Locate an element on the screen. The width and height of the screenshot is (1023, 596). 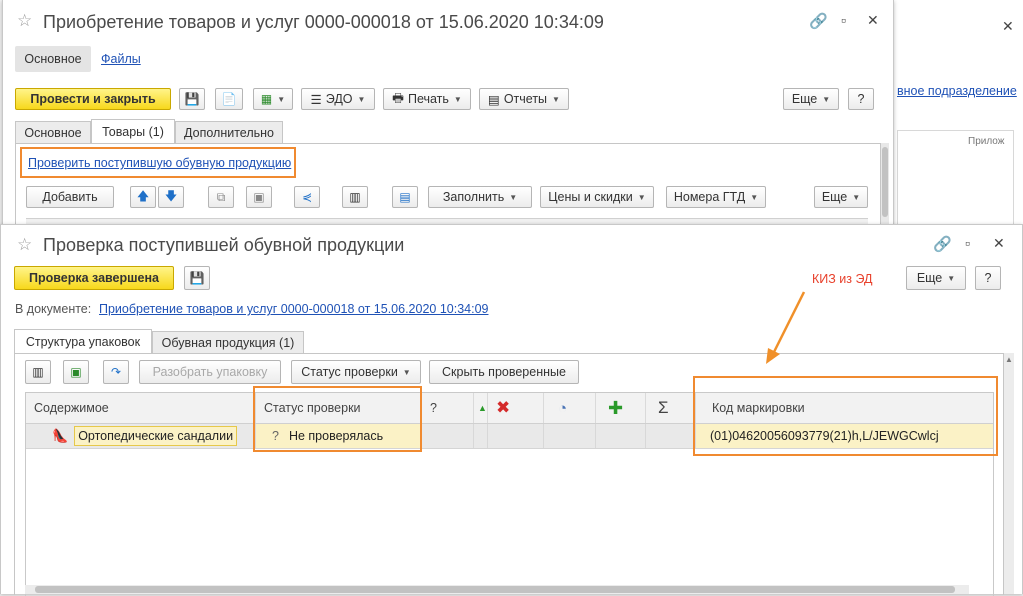
tab-main: Основное is located at coordinates (53, 132).